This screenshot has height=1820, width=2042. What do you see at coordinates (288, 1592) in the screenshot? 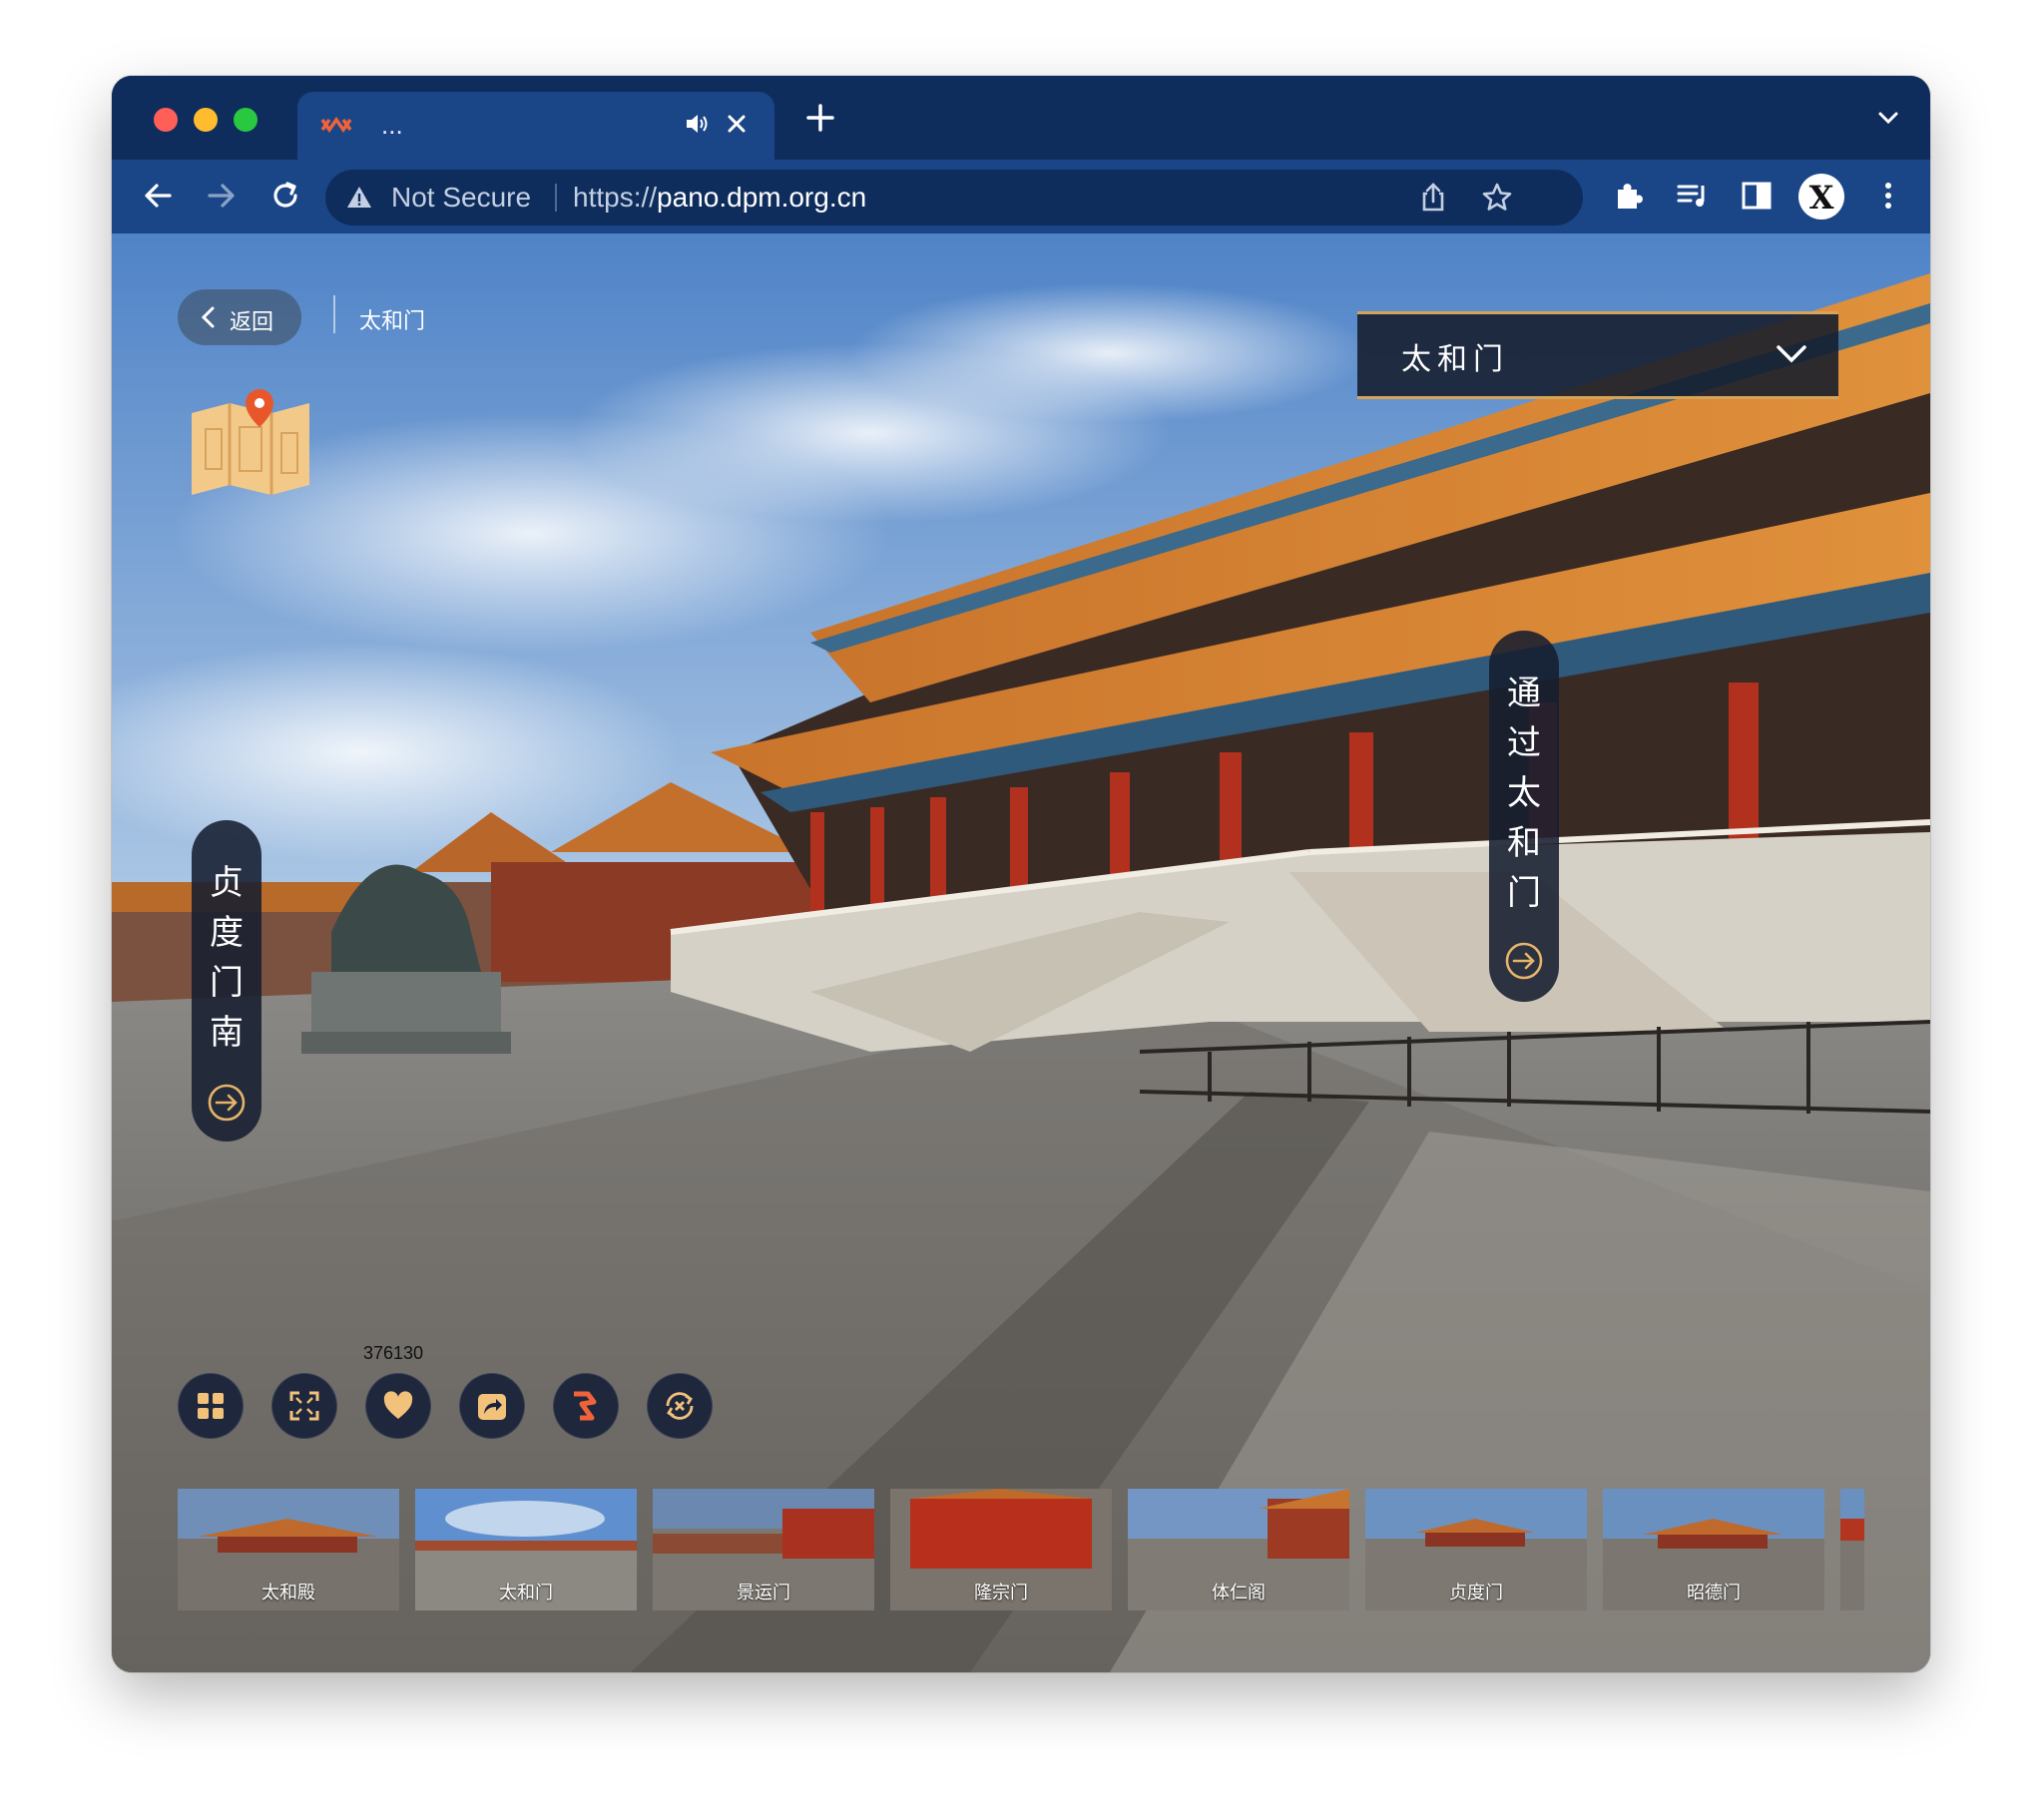
I see `thumbnail-label: 太和殿` at bounding box center [288, 1592].